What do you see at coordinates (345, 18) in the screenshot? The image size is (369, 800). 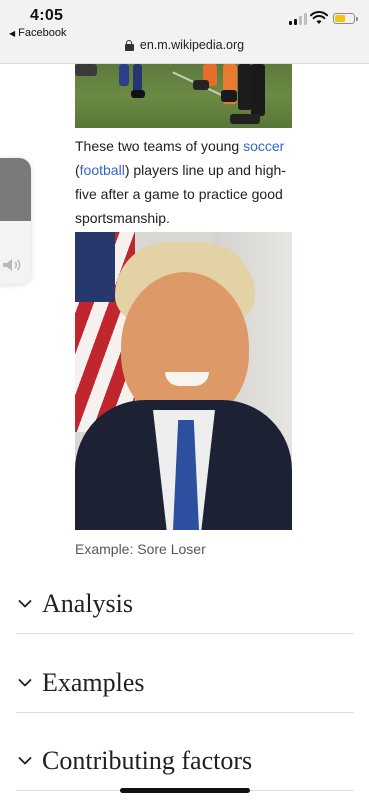 I see `battery-icon` at bounding box center [345, 18].